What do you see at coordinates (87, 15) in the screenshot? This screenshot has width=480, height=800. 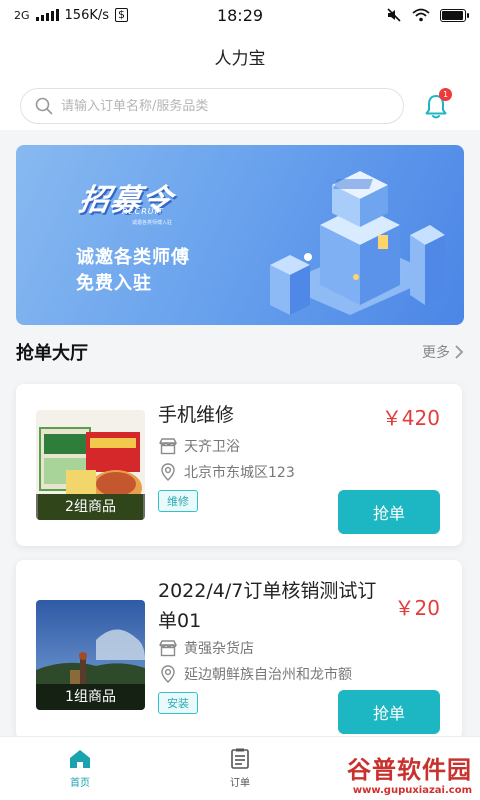 I see `network-speed: 156K/s` at bounding box center [87, 15].